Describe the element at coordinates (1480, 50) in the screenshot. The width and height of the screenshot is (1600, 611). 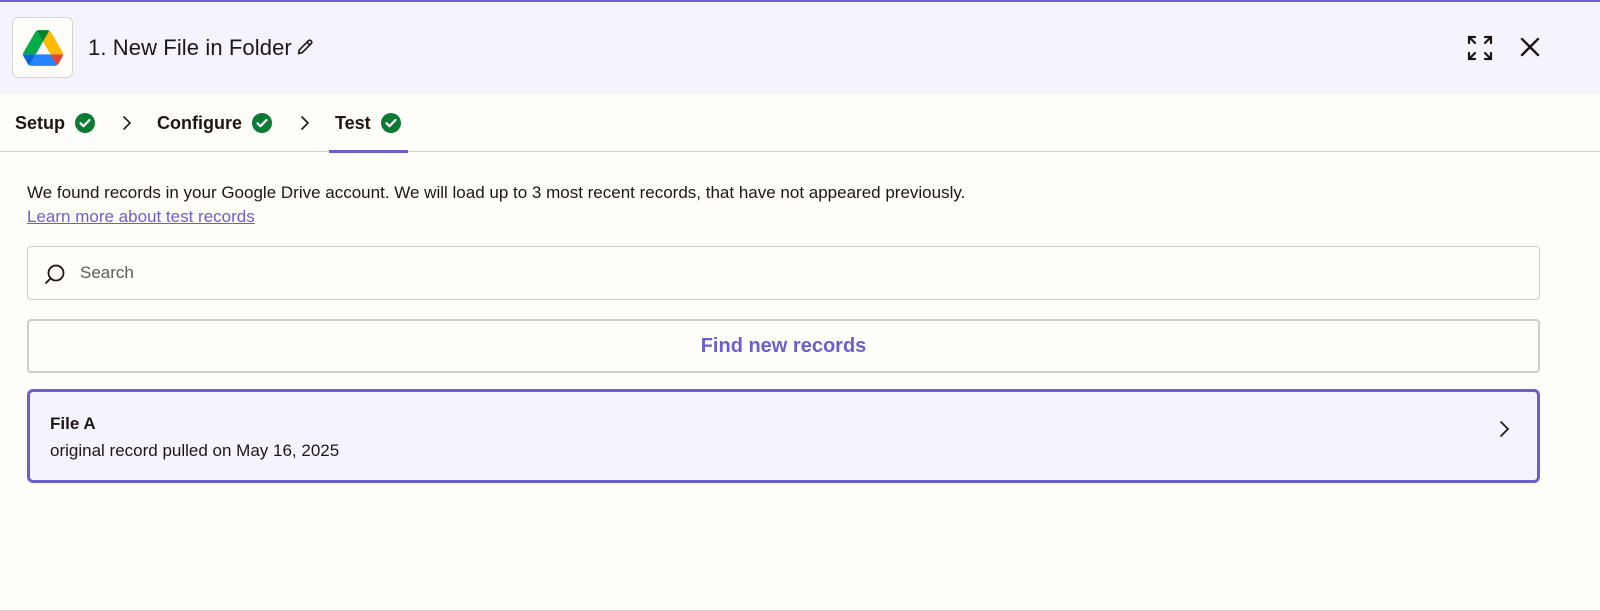
I see `expand-icon` at that location.